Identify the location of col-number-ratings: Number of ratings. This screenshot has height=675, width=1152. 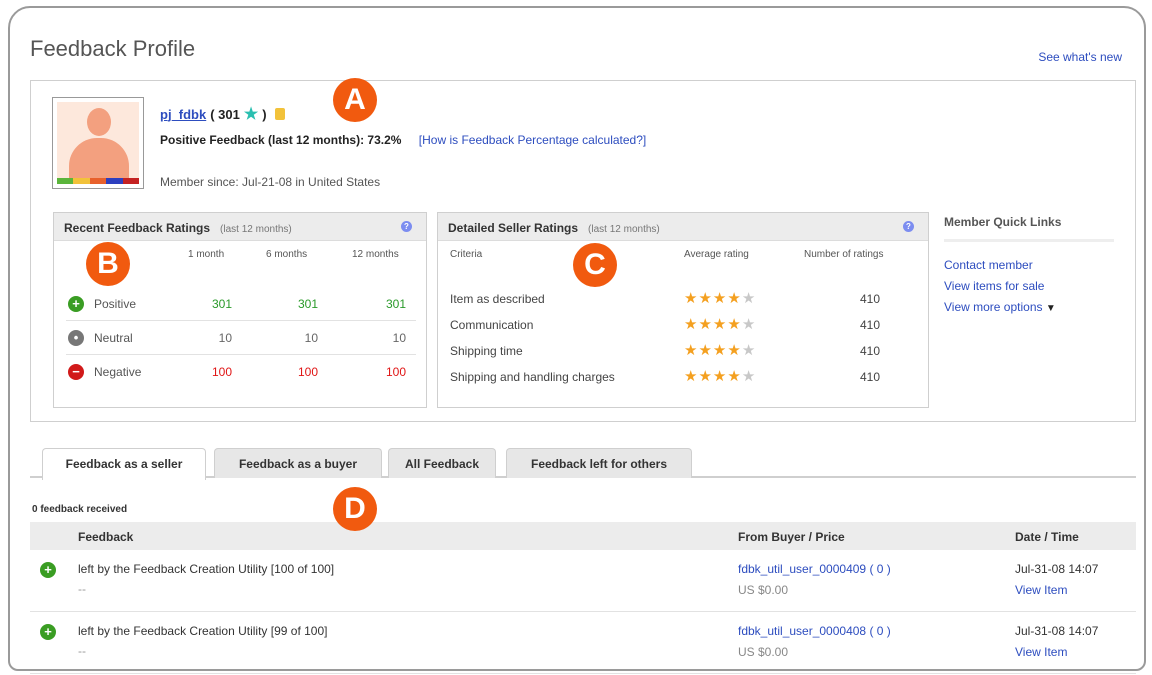
(844, 254).